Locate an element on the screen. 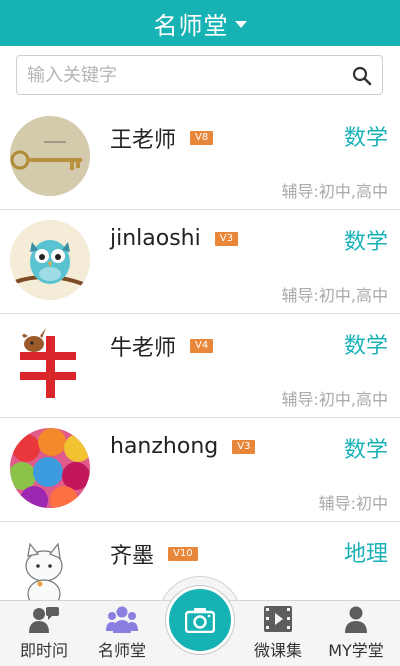 The image size is (400, 666). teacher-name: 牛老师 V4 is located at coordinates (162, 346).